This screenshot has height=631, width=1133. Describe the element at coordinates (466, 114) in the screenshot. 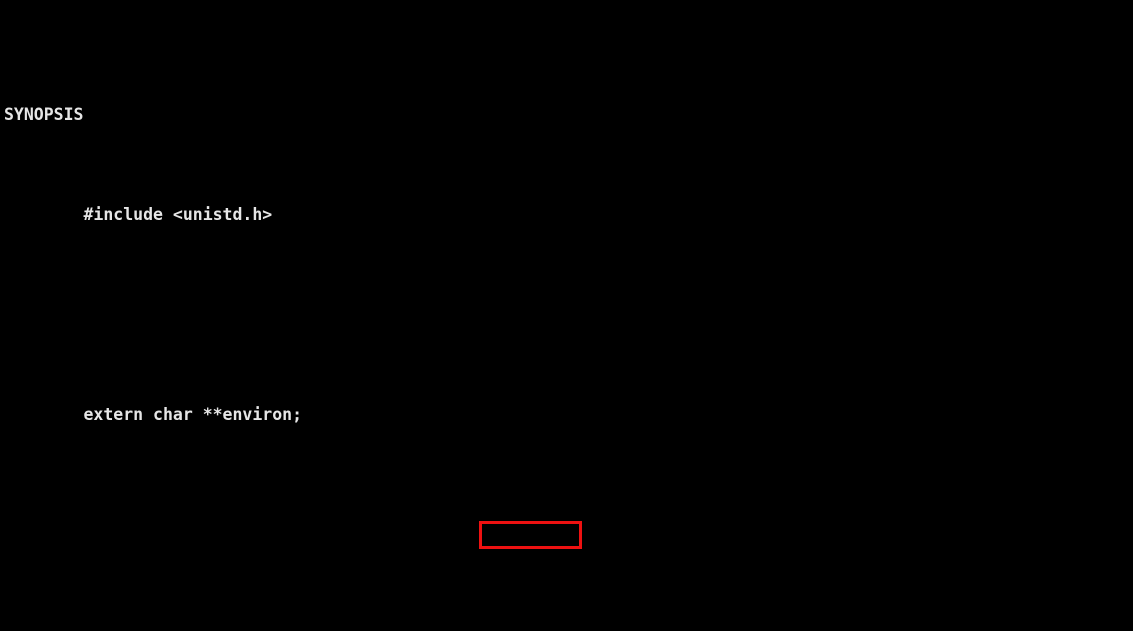

I see `synopsis-heading: SYNOPSIS` at that location.